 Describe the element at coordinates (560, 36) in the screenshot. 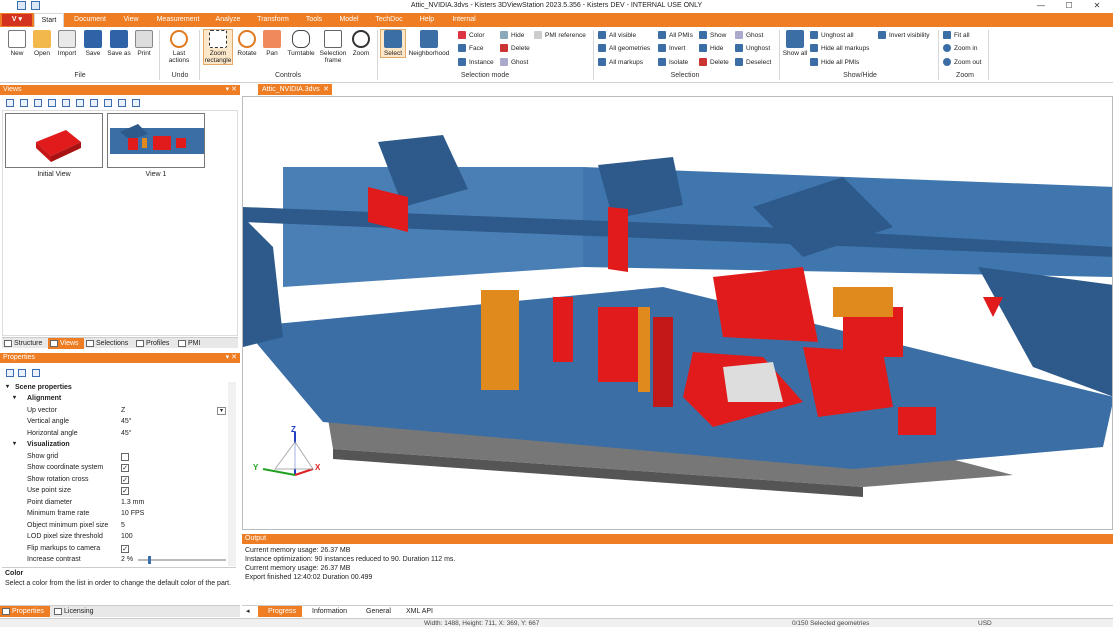

I see `pmi-reference-button: PMI reference` at that location.